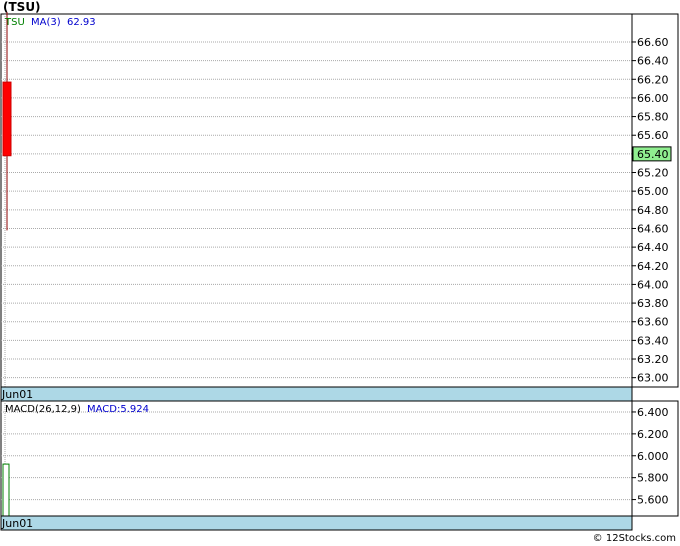 The width and height of the screenshot is (680, 546). I want to click on macd-date-band, so click(316, 523).